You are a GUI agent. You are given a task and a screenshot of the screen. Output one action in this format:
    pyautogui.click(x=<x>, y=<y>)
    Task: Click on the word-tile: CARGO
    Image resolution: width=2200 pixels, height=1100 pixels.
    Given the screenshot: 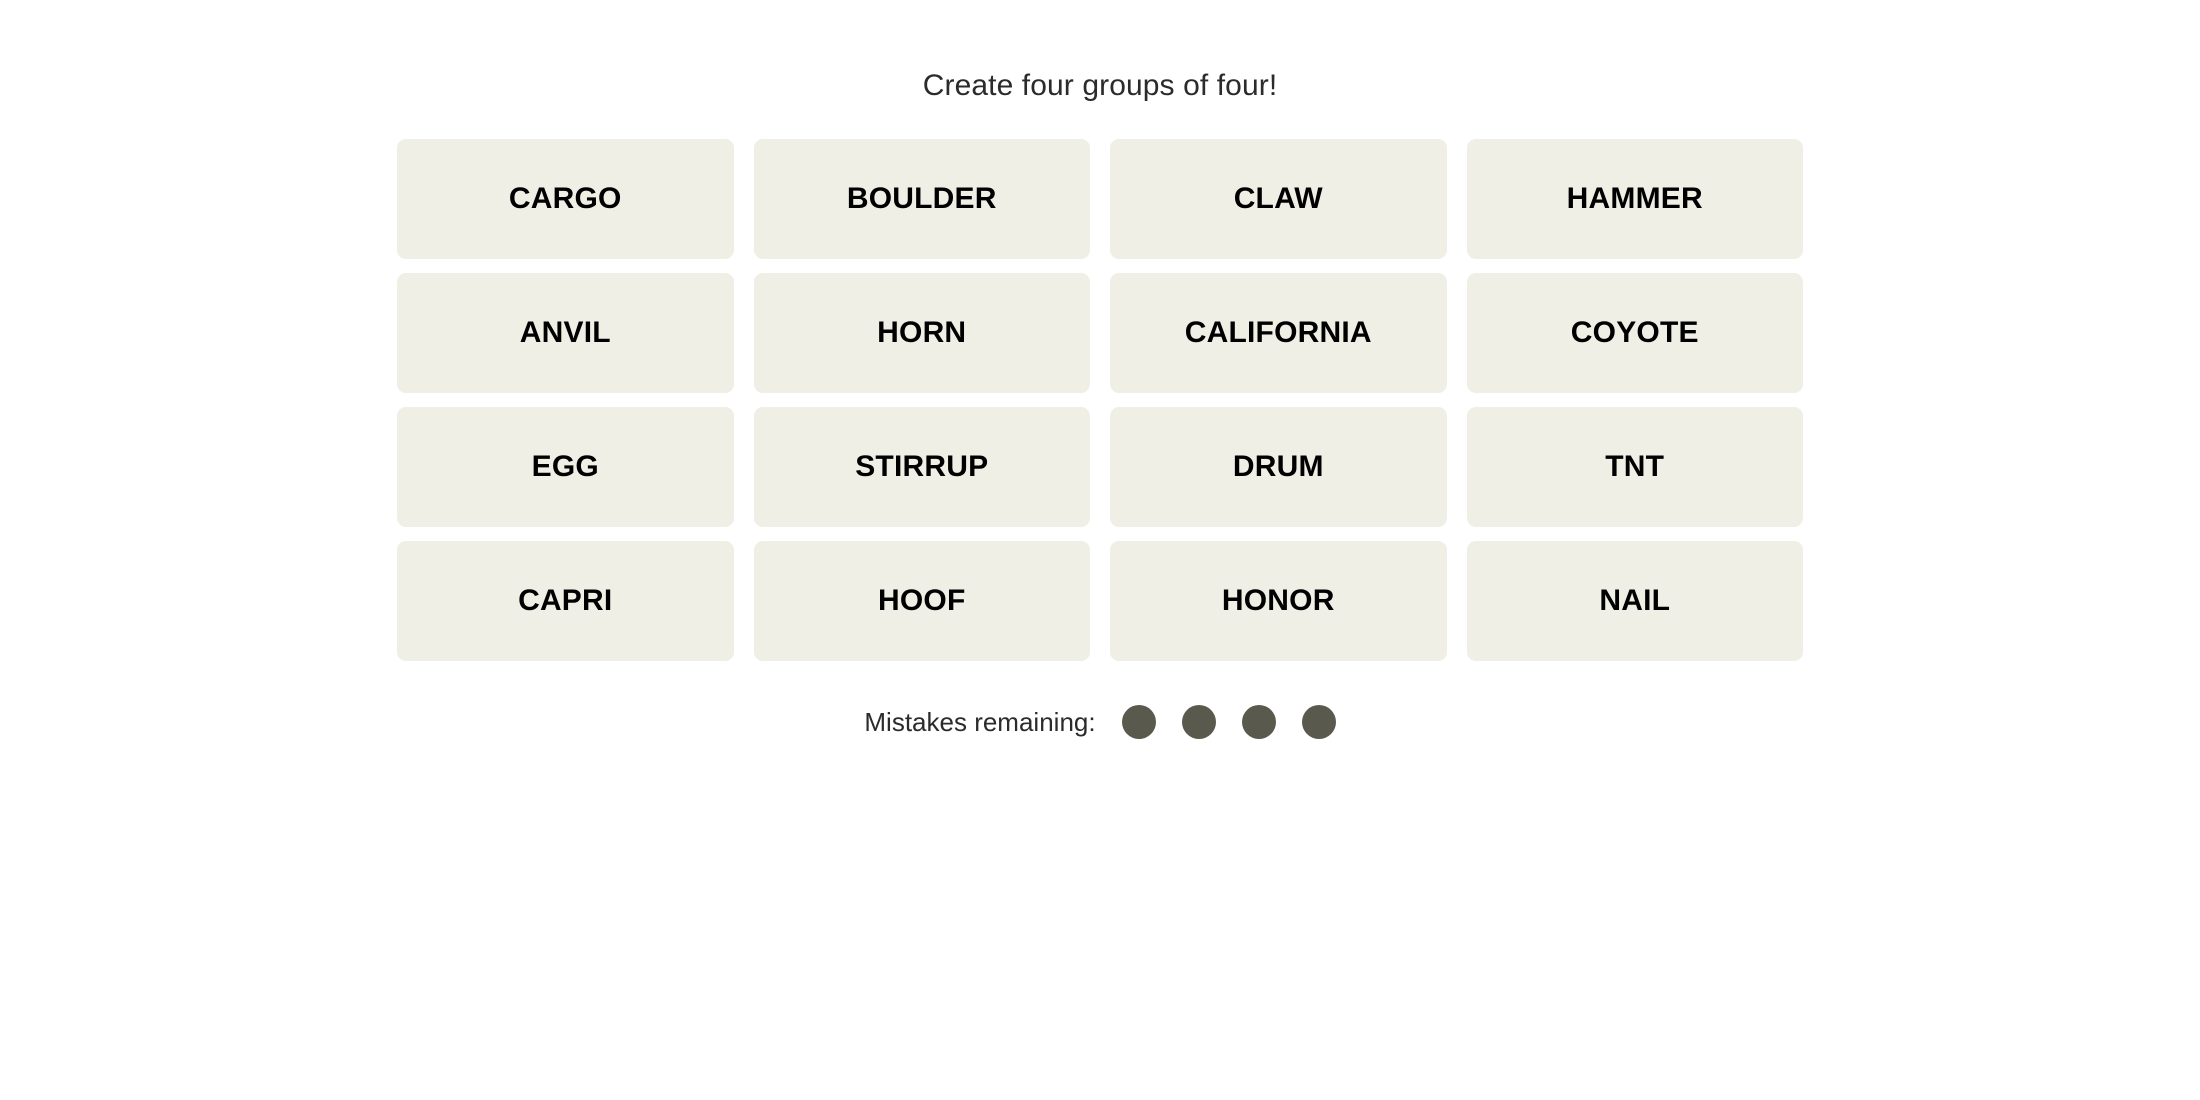 What is the action you would take?
    pyautogui.click(x=565, y=199)
    